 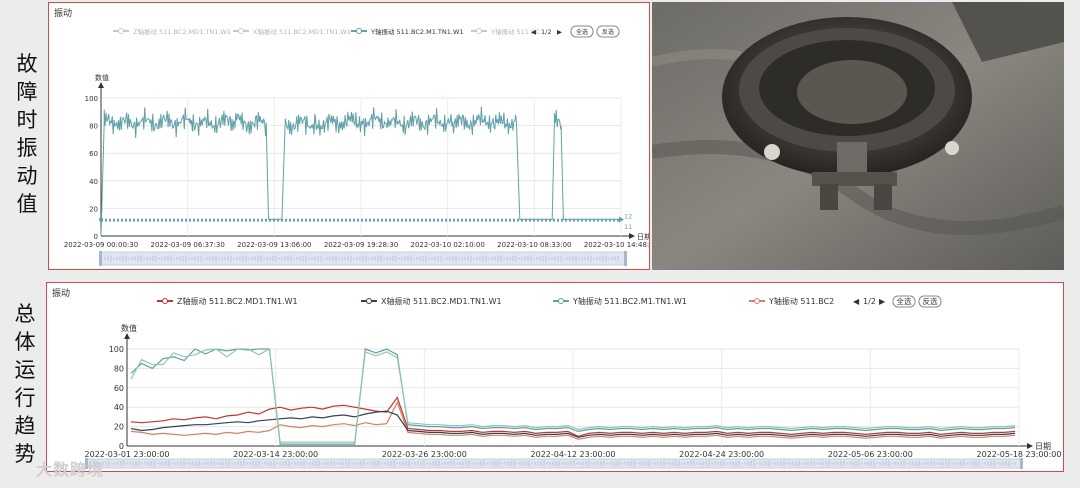 I want to click on x-tick-label: 2022-03-26 23:00:00, so click(x=424, y=454).